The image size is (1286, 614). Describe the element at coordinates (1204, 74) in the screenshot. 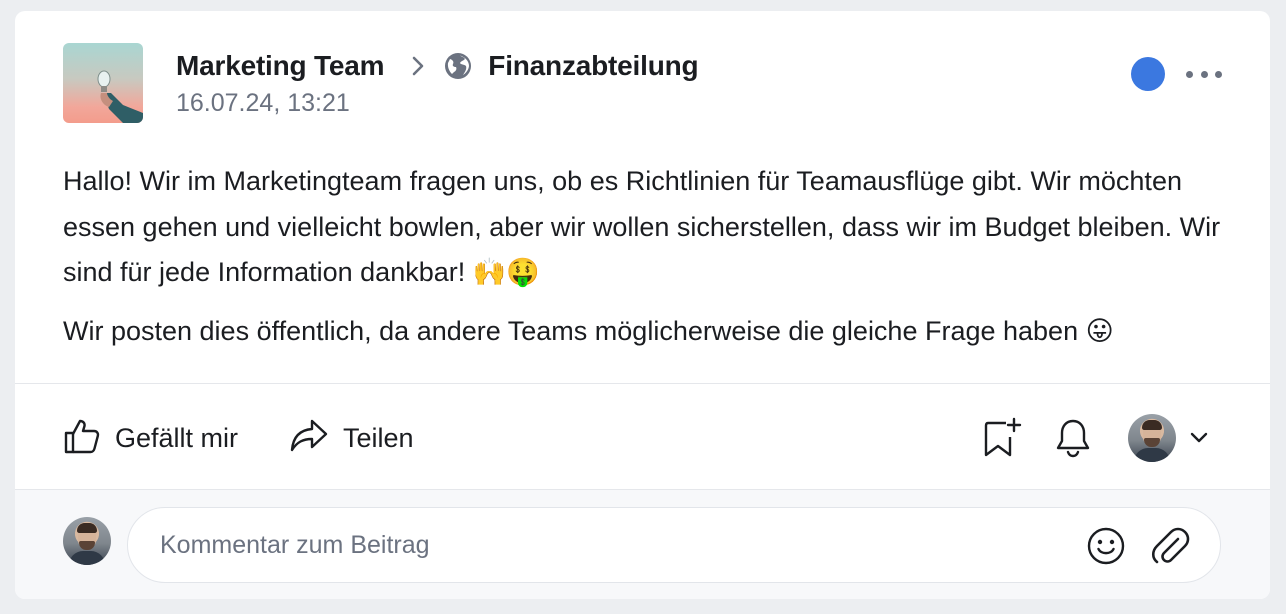

I see `more-horizontal-icon` at that location.